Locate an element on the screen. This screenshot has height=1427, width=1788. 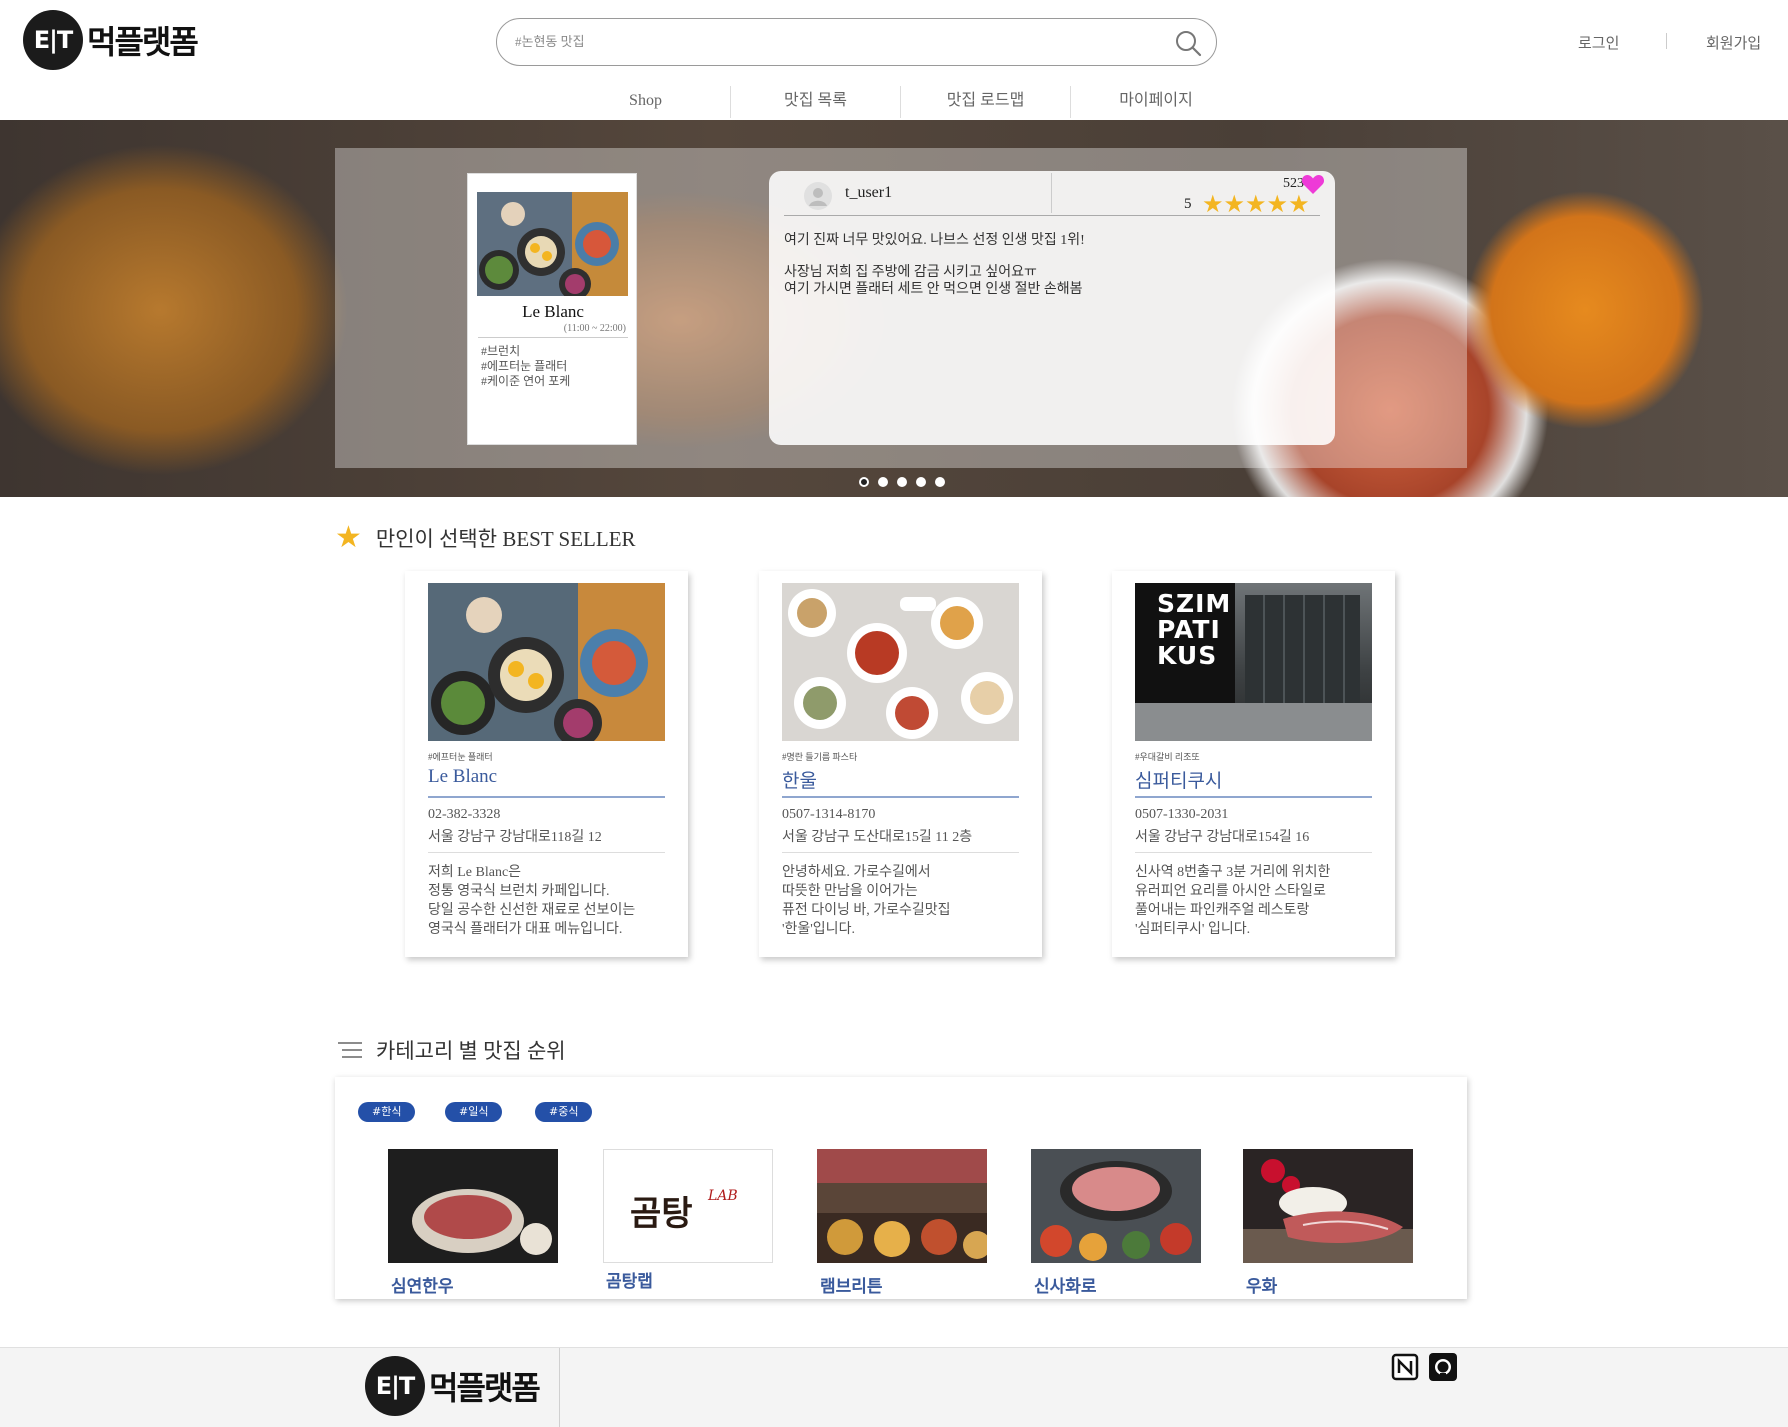
restaurant-image: SZIM PATI KUS is located at coordinates (1253, 662).